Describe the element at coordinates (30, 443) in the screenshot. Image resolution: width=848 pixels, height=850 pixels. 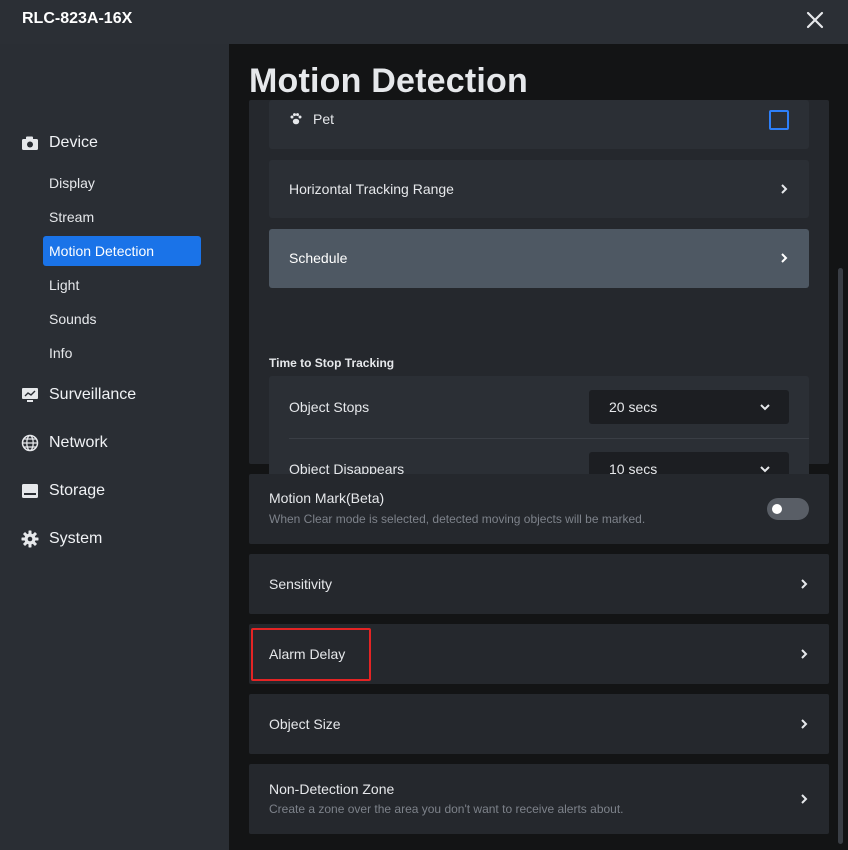
I see `globe-icon` at that location.